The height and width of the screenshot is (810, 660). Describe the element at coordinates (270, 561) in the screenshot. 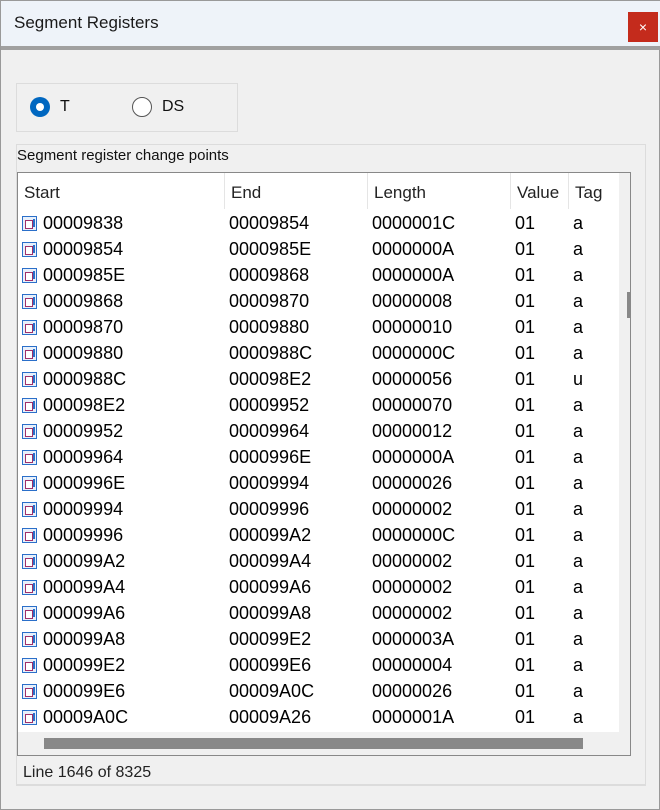

I see `cell-end: 000099A4` at that location.